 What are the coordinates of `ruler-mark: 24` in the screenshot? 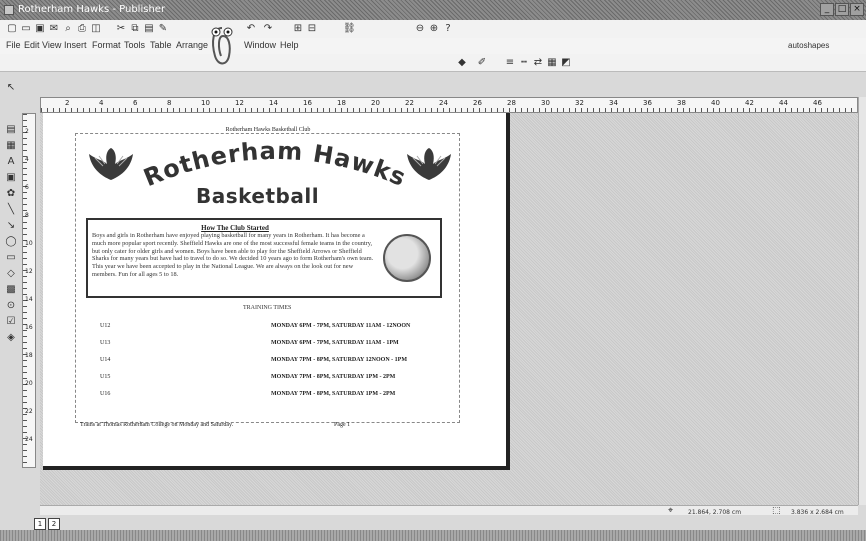 It's located at (443, 103).